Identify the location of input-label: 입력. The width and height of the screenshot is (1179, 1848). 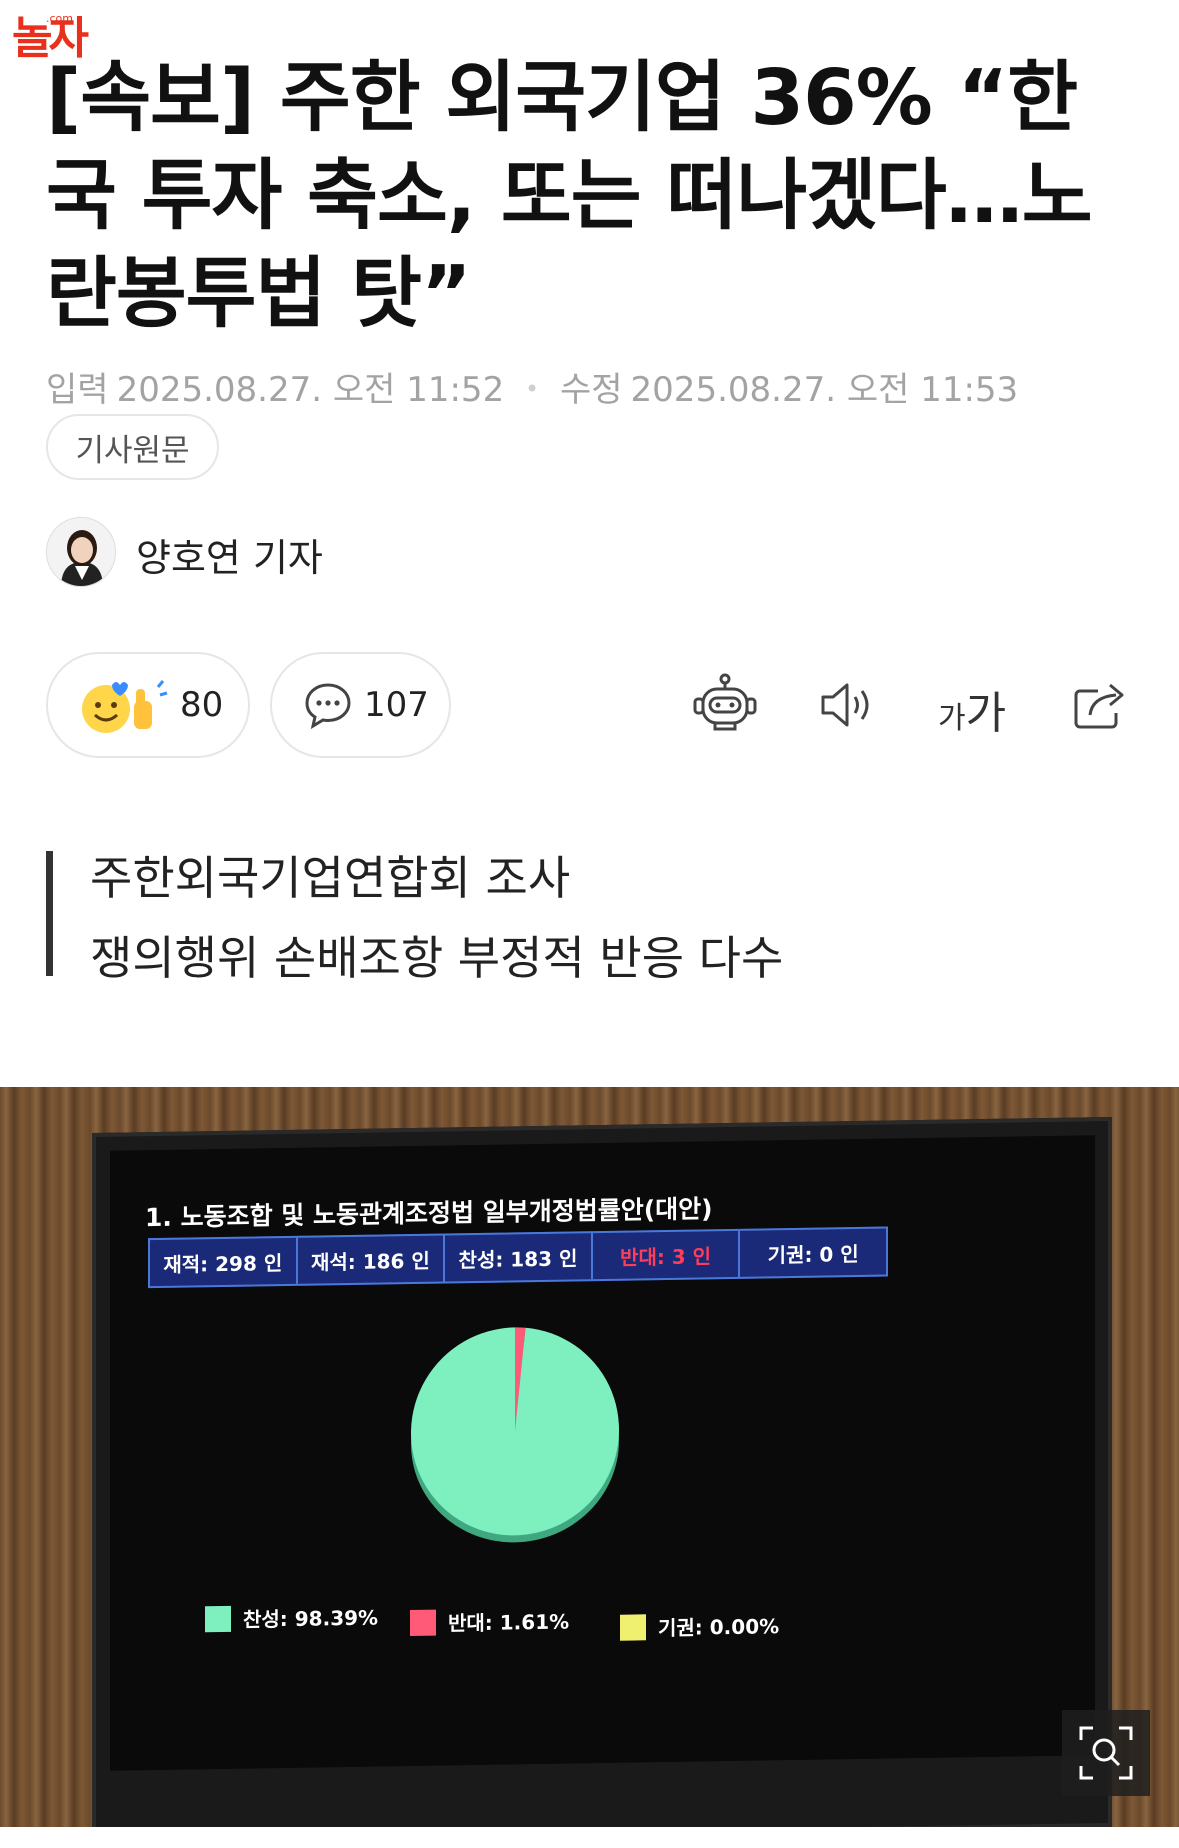
(77, 390).